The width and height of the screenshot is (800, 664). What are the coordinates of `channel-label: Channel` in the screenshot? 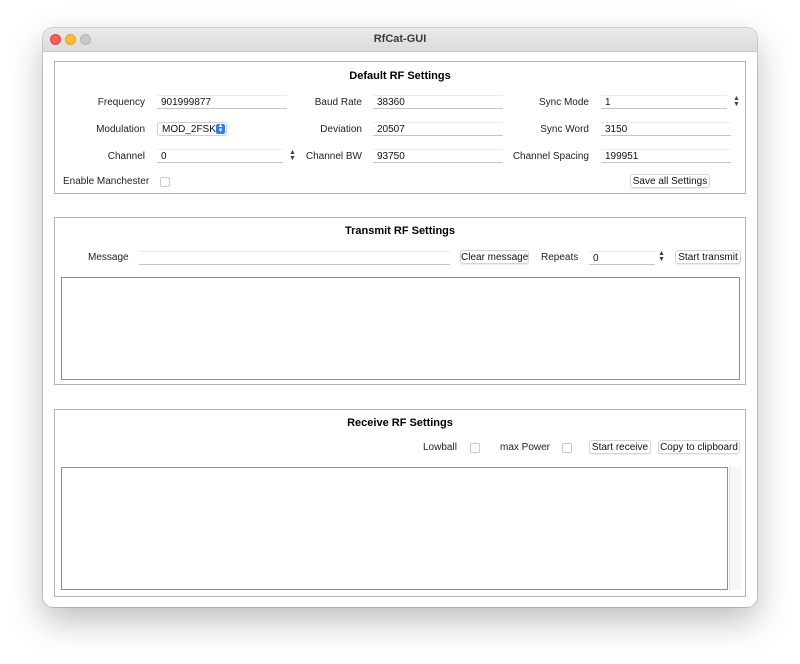 It's located at (126, 156).